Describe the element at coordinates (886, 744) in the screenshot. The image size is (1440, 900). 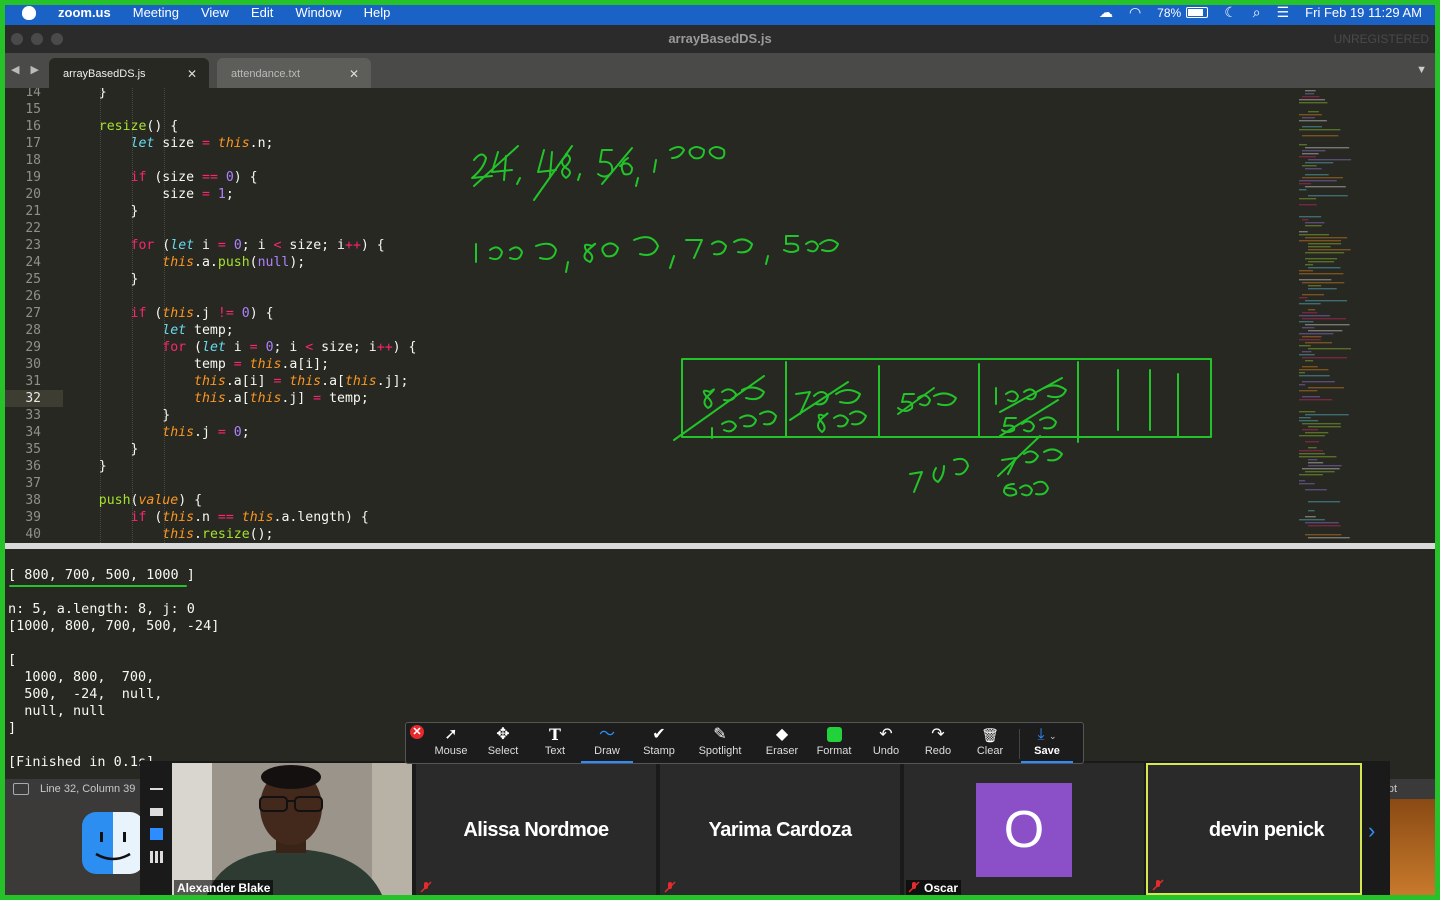
I see `tool-undo: ↶ Undo` at that location.